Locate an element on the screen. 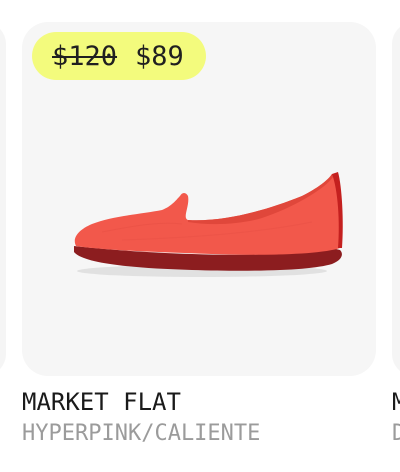 This screenshot has width=400, height=472. price-badge: $120 $89 is located at coordinates (119, 56).